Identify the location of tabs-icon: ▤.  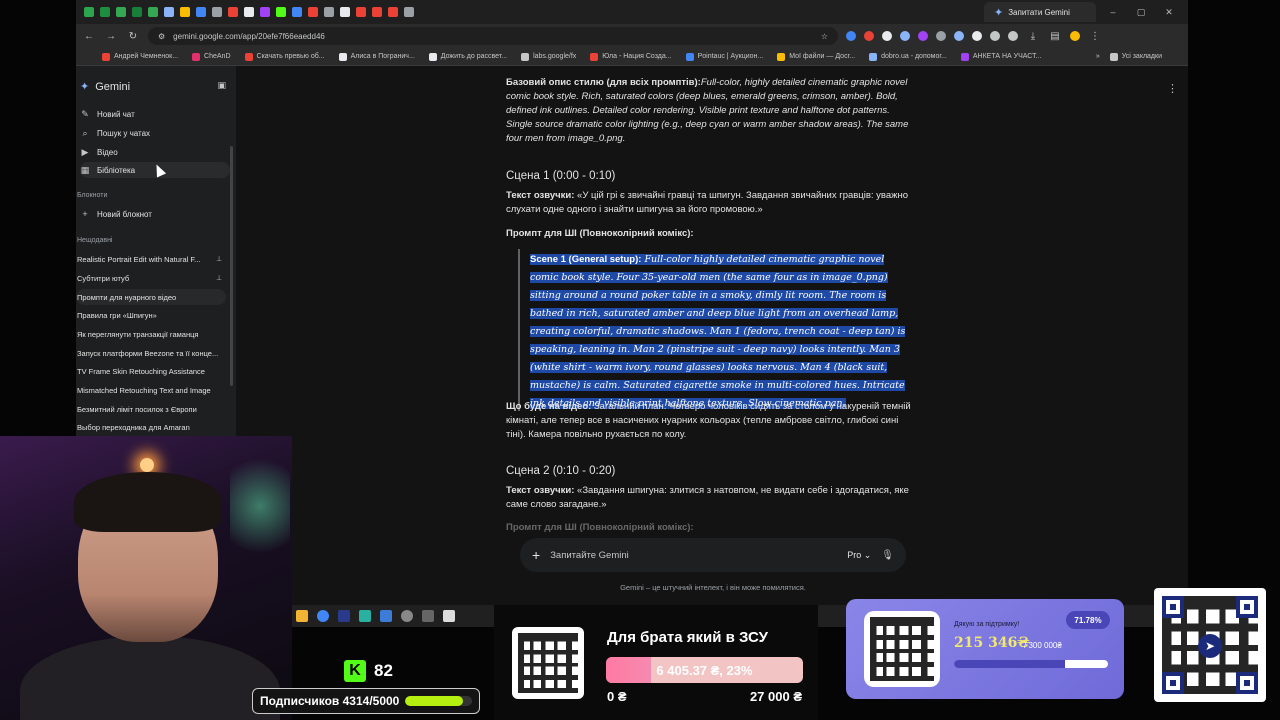
(1055, 36).